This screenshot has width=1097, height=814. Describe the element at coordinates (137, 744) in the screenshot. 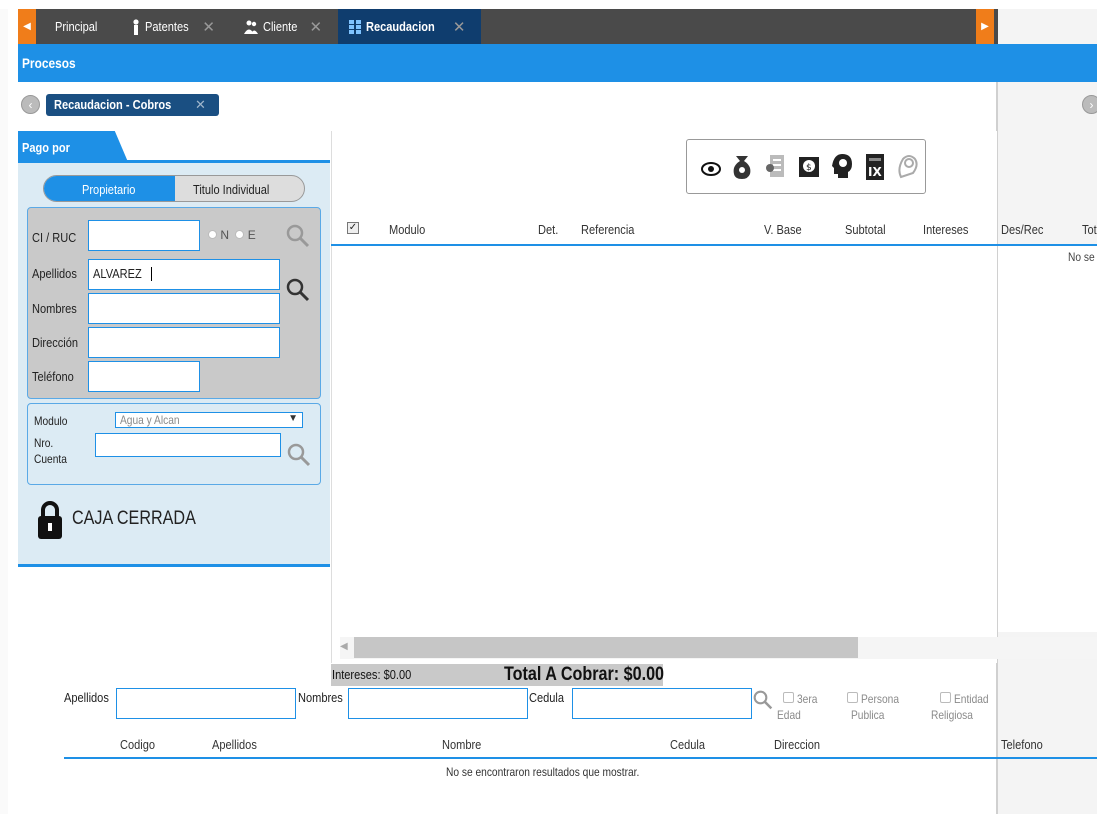

I see `column-header-codigo: Codigo` at that location.